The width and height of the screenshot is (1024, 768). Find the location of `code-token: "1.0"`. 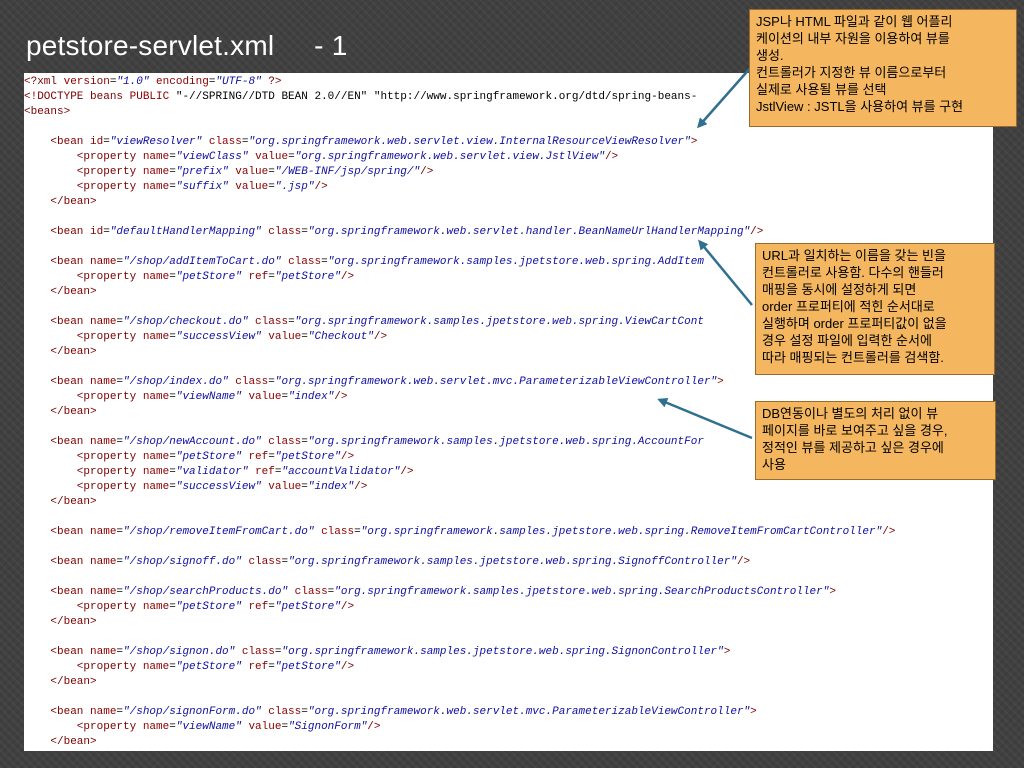

code-token: "1.0" is located at coordinates (133, 82).